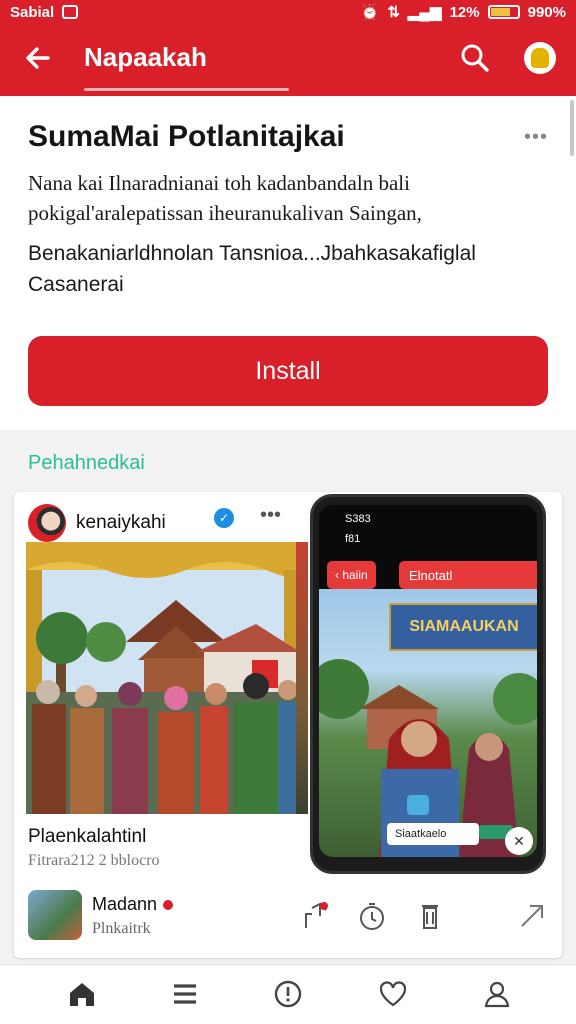 The width and height of the screenshot is (576, 1024). I want to click on verified-icon: ✓, so click(224, 518).